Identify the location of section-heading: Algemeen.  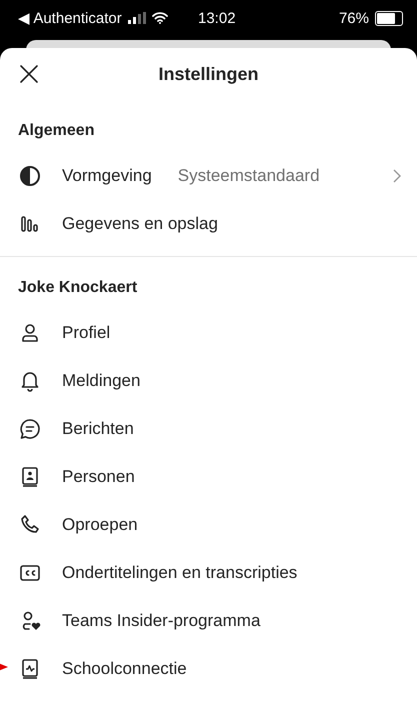
(56, 131).